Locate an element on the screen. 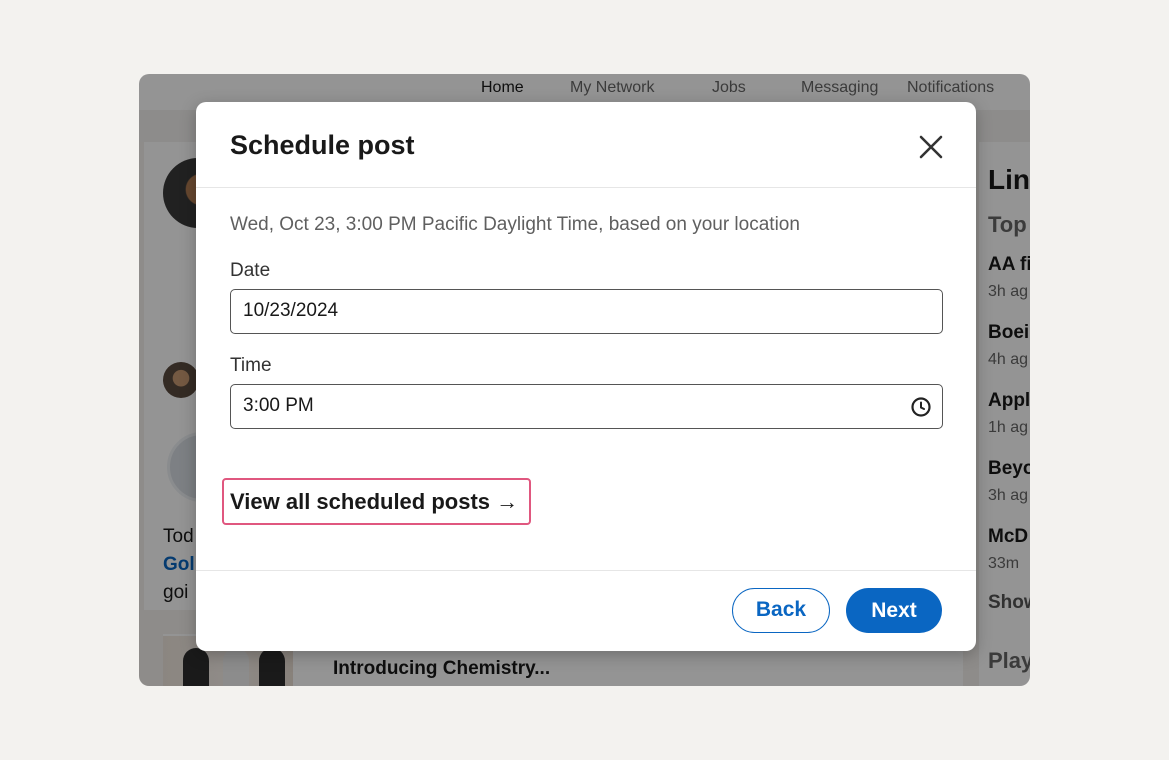 The image size is (1169, 760). dialog-title: Schedule post is located at coordinates (322, 145).